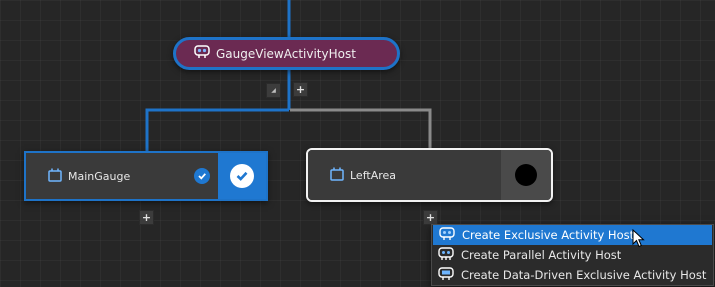 The height and width of the screenshot is (287, 715). What do you see at coordinates (446, 255) in the screenshot?
I see `parallel-host-icon` at bounding box center [446, 255].